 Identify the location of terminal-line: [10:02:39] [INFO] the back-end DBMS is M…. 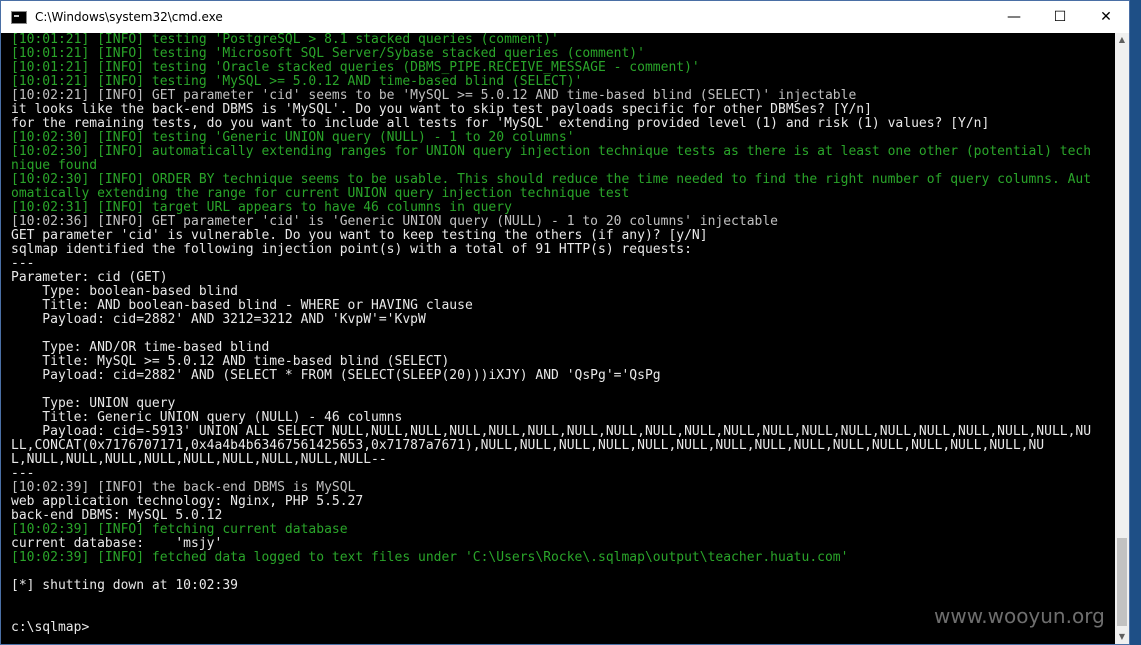
(183, 487).